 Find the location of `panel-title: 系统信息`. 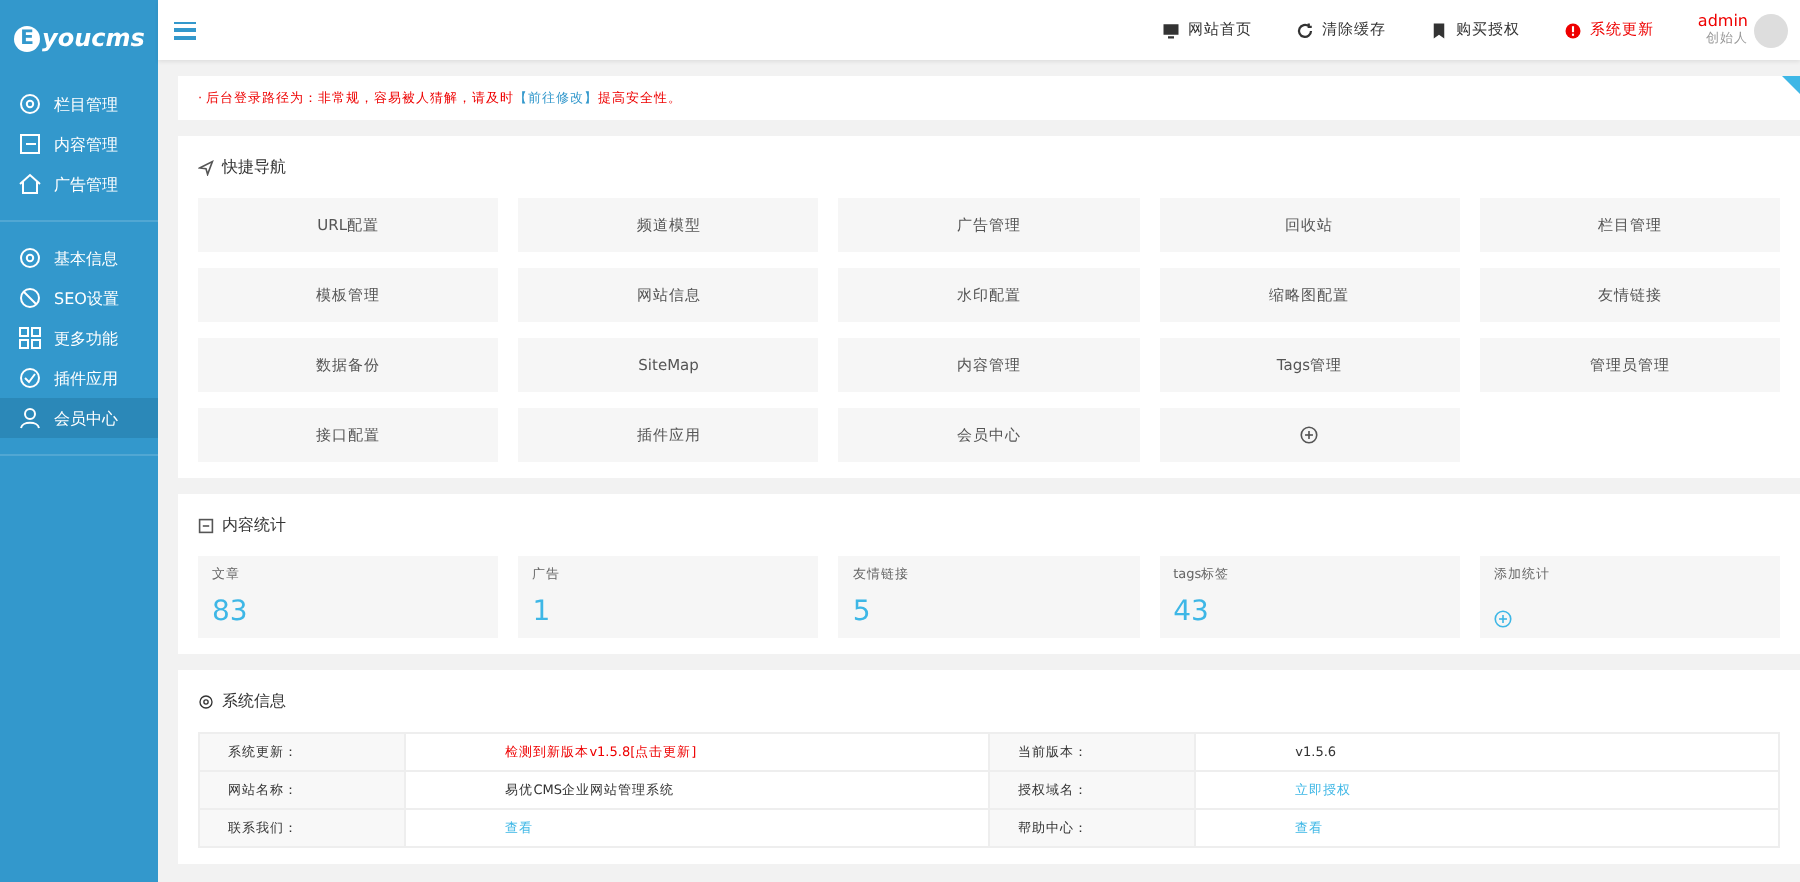

panel-title: 系统信息 is located at coordinates (254, 701).